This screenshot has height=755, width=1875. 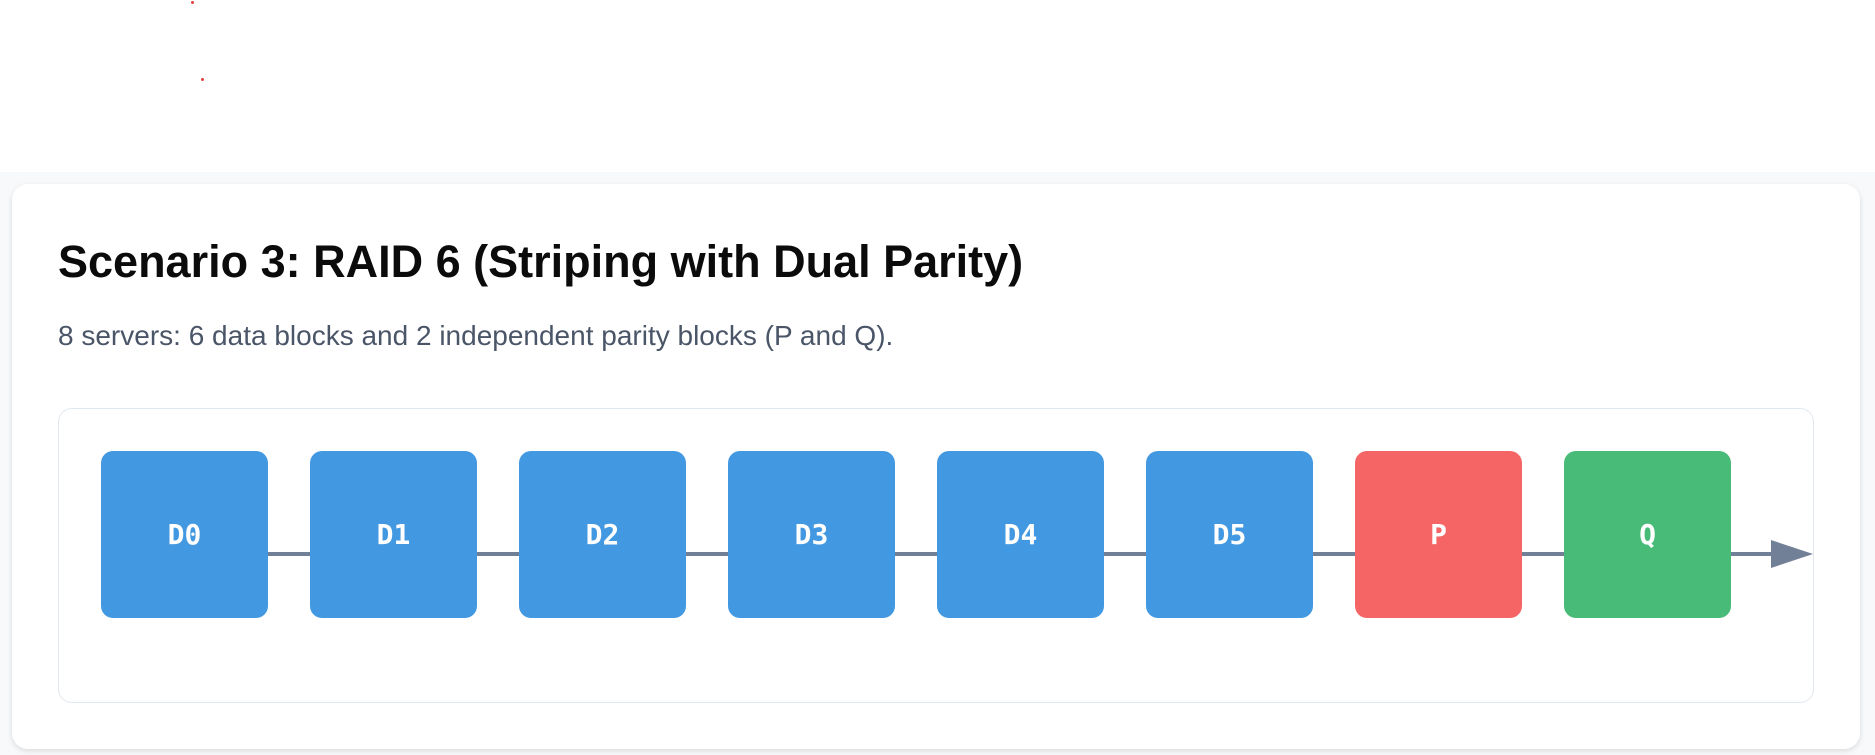 I want to click on block-d1: D1, so click(x=393, y=534).